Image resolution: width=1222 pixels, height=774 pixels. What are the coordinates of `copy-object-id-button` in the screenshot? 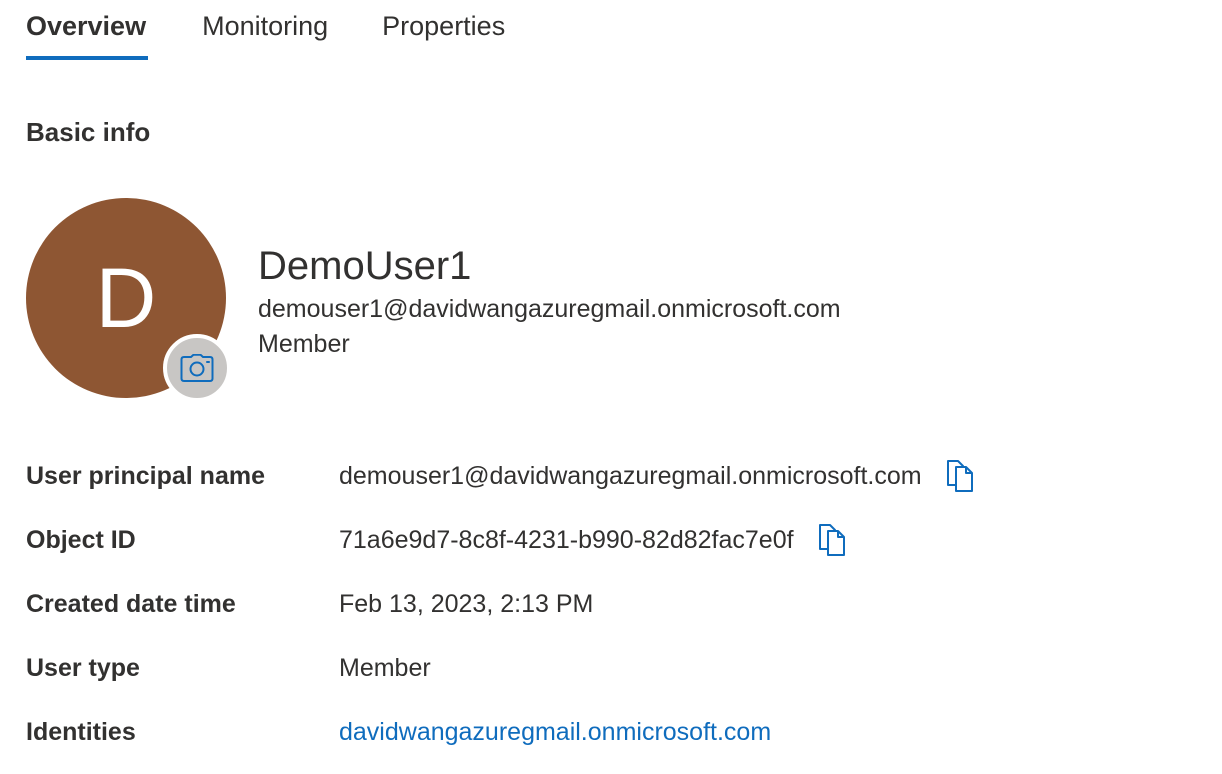 It's located at (833, 540).